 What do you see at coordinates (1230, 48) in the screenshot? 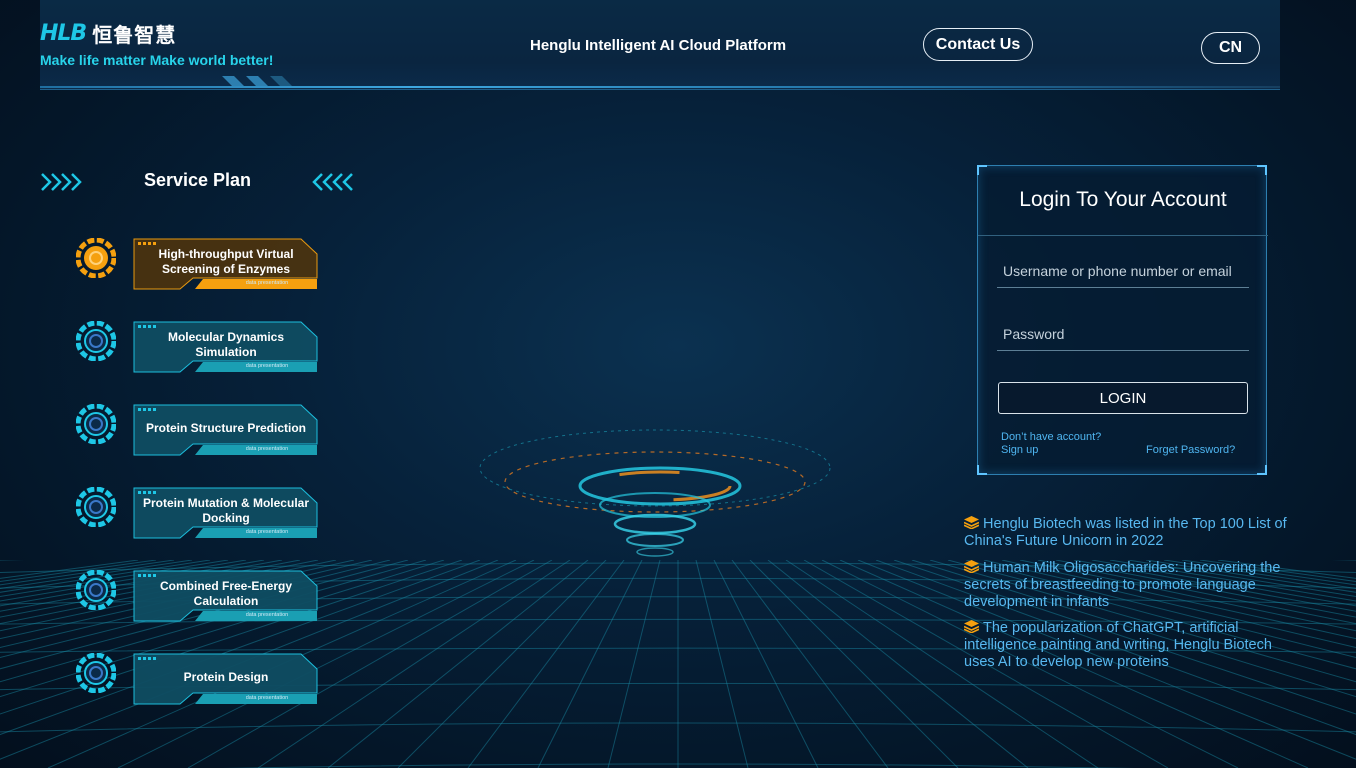
I see `language-toggle-button: CN` at bounding box center [1230, 48].